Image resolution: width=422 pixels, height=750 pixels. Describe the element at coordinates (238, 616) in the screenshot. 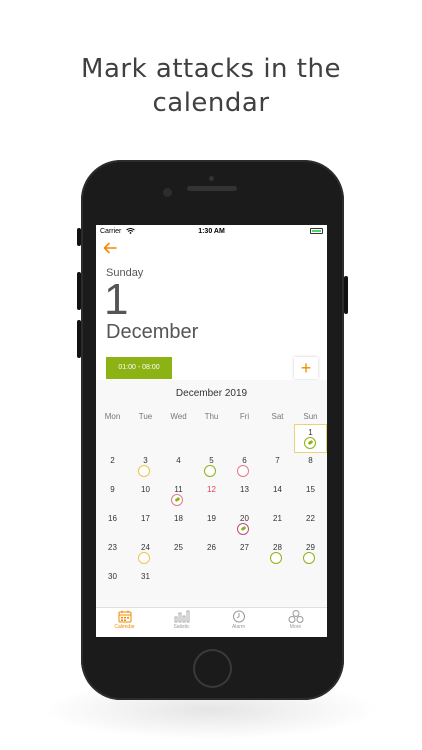

I see `clock-icon` at that location.